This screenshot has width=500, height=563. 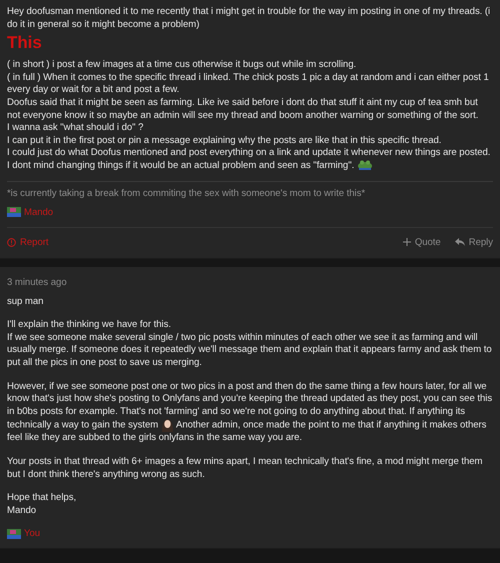 What do you see at coordinates (248, 84) in the screenshot?
I see `post-text: ( in full ) When it comes to the specific thread i linked. The chick posts 1 pic a day at random and i can either post 1 every day or wait for a bit and post a few.` at bounding box center [248, 84].